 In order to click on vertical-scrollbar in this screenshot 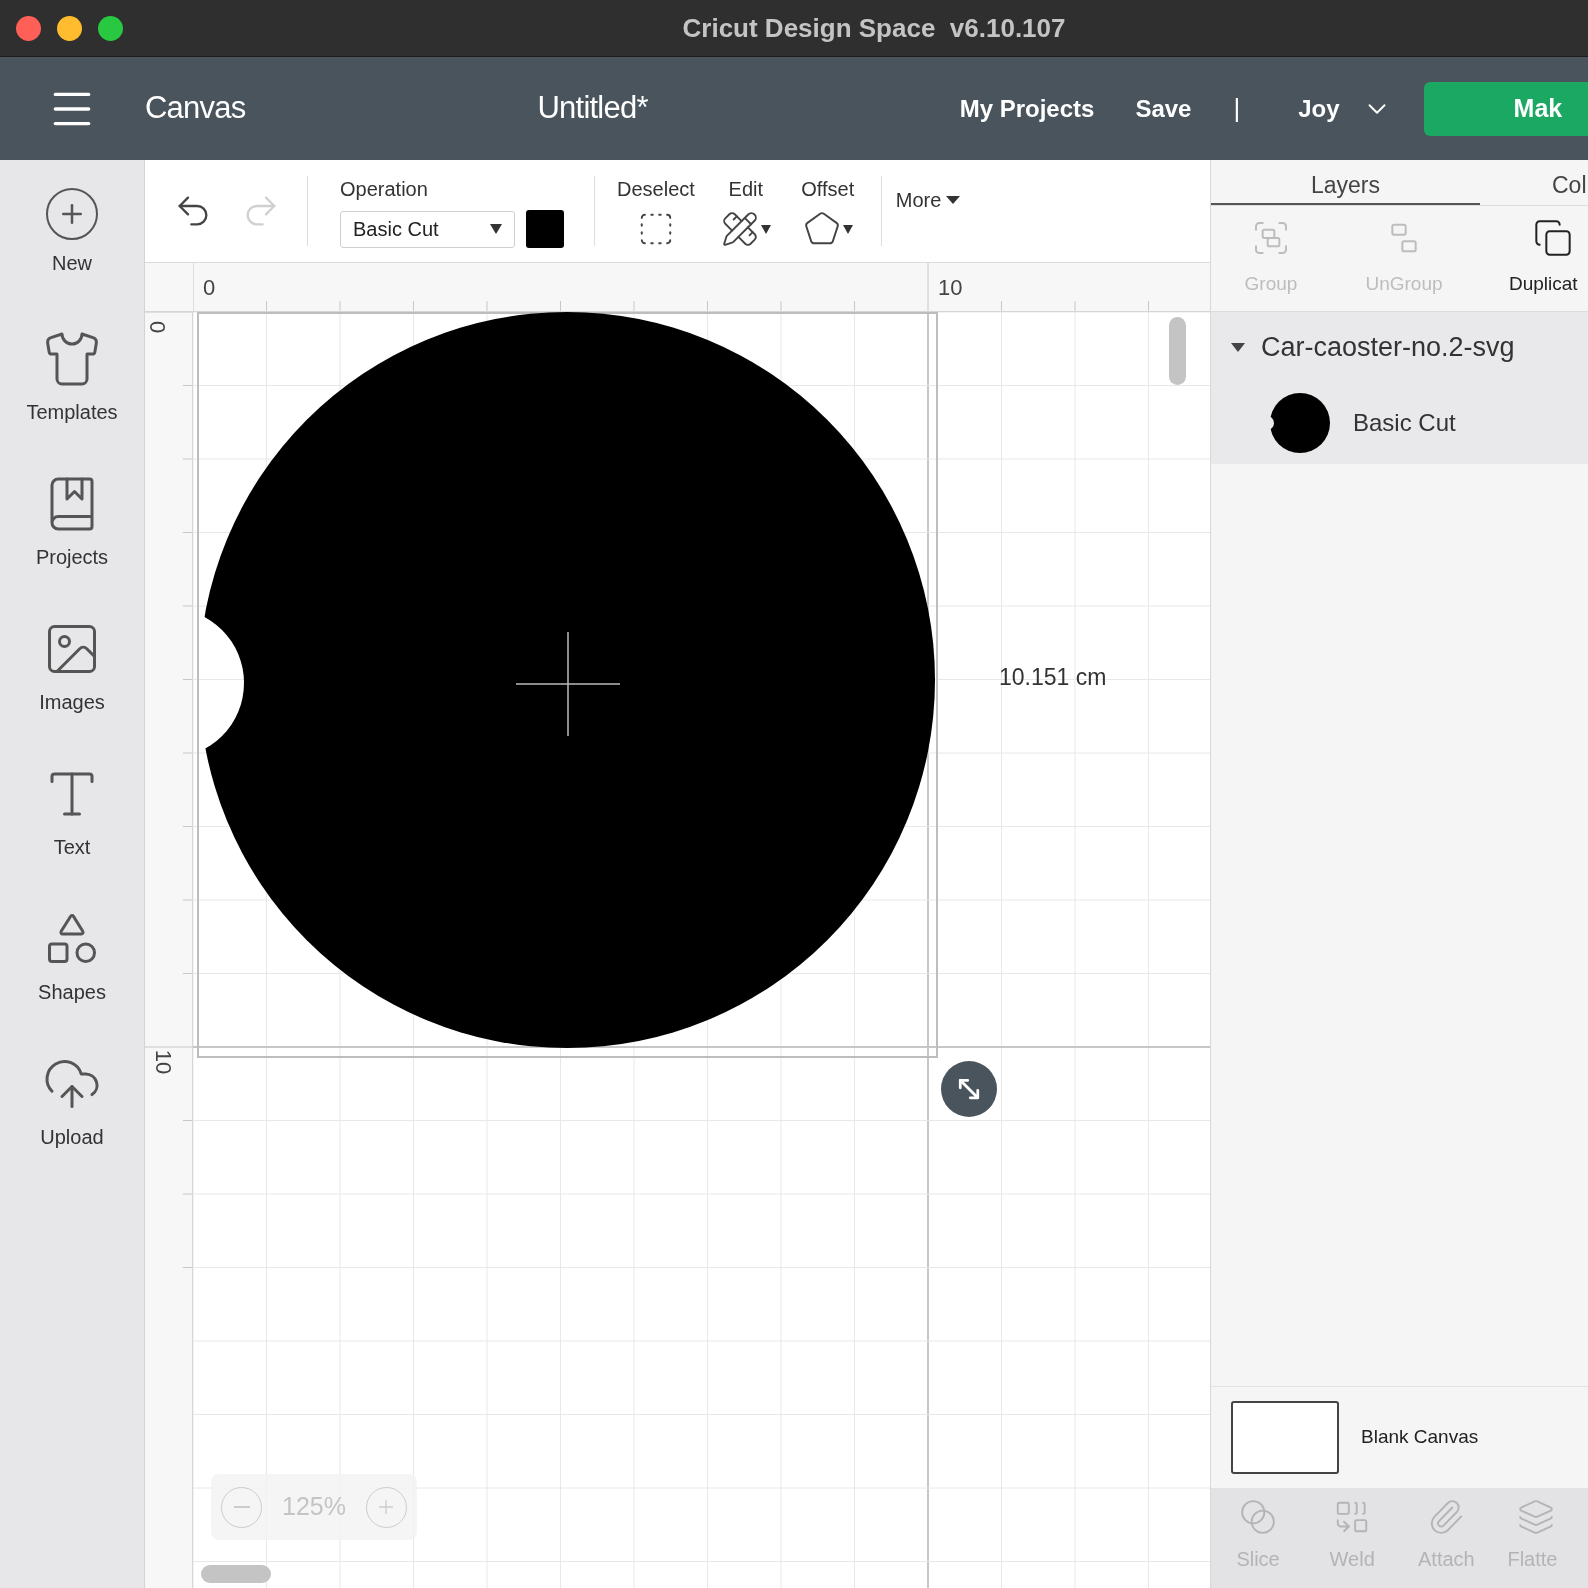, I will do `click(1177, 351)`.